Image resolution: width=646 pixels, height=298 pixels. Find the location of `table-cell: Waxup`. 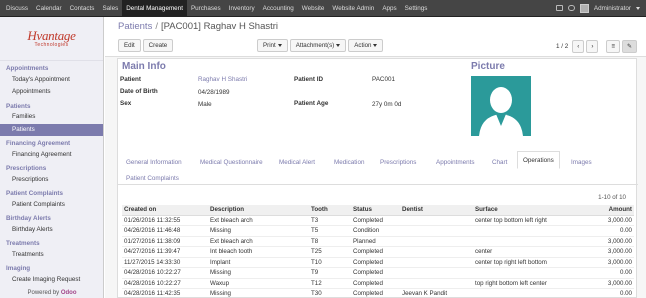

table-cell: Waxup is located at coordinates (220, 283).